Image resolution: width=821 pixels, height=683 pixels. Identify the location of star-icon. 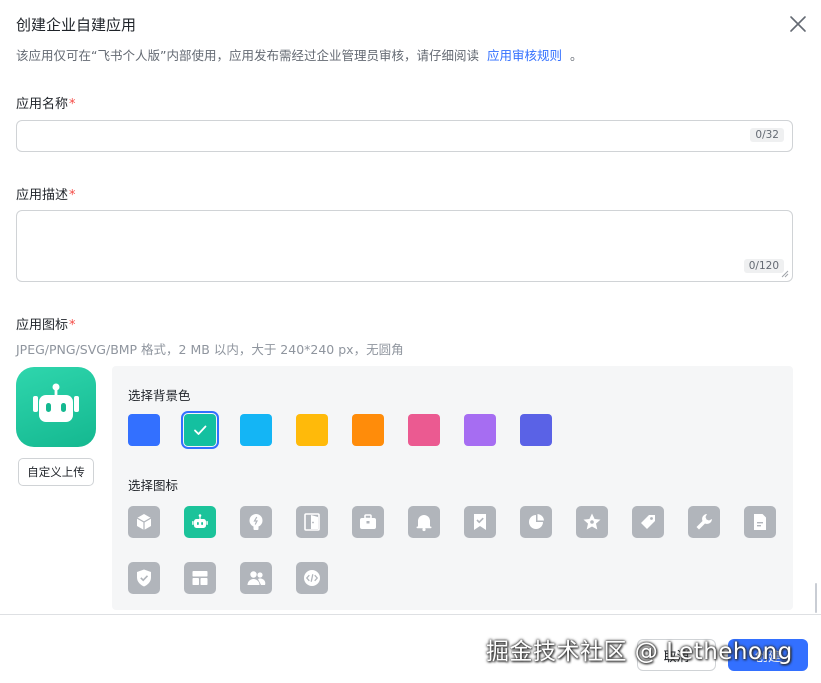
(592, 521).